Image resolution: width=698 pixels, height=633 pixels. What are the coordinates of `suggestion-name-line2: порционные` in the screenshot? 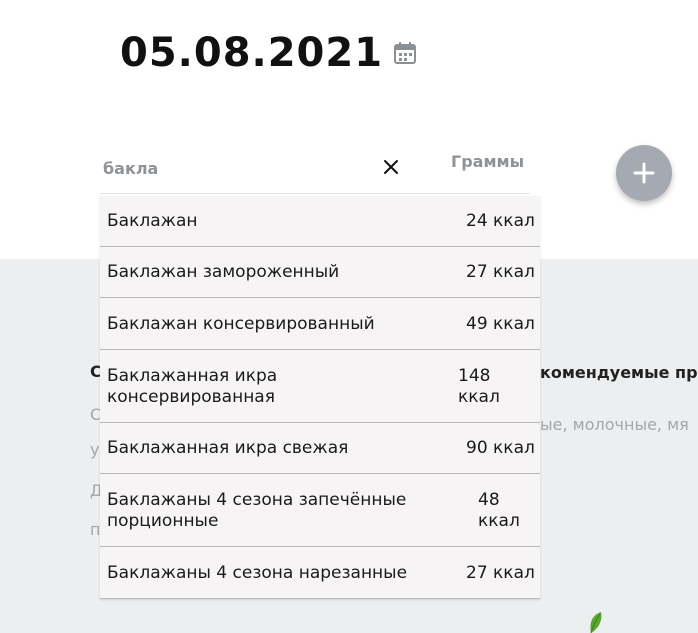 It's located at (163, 521).